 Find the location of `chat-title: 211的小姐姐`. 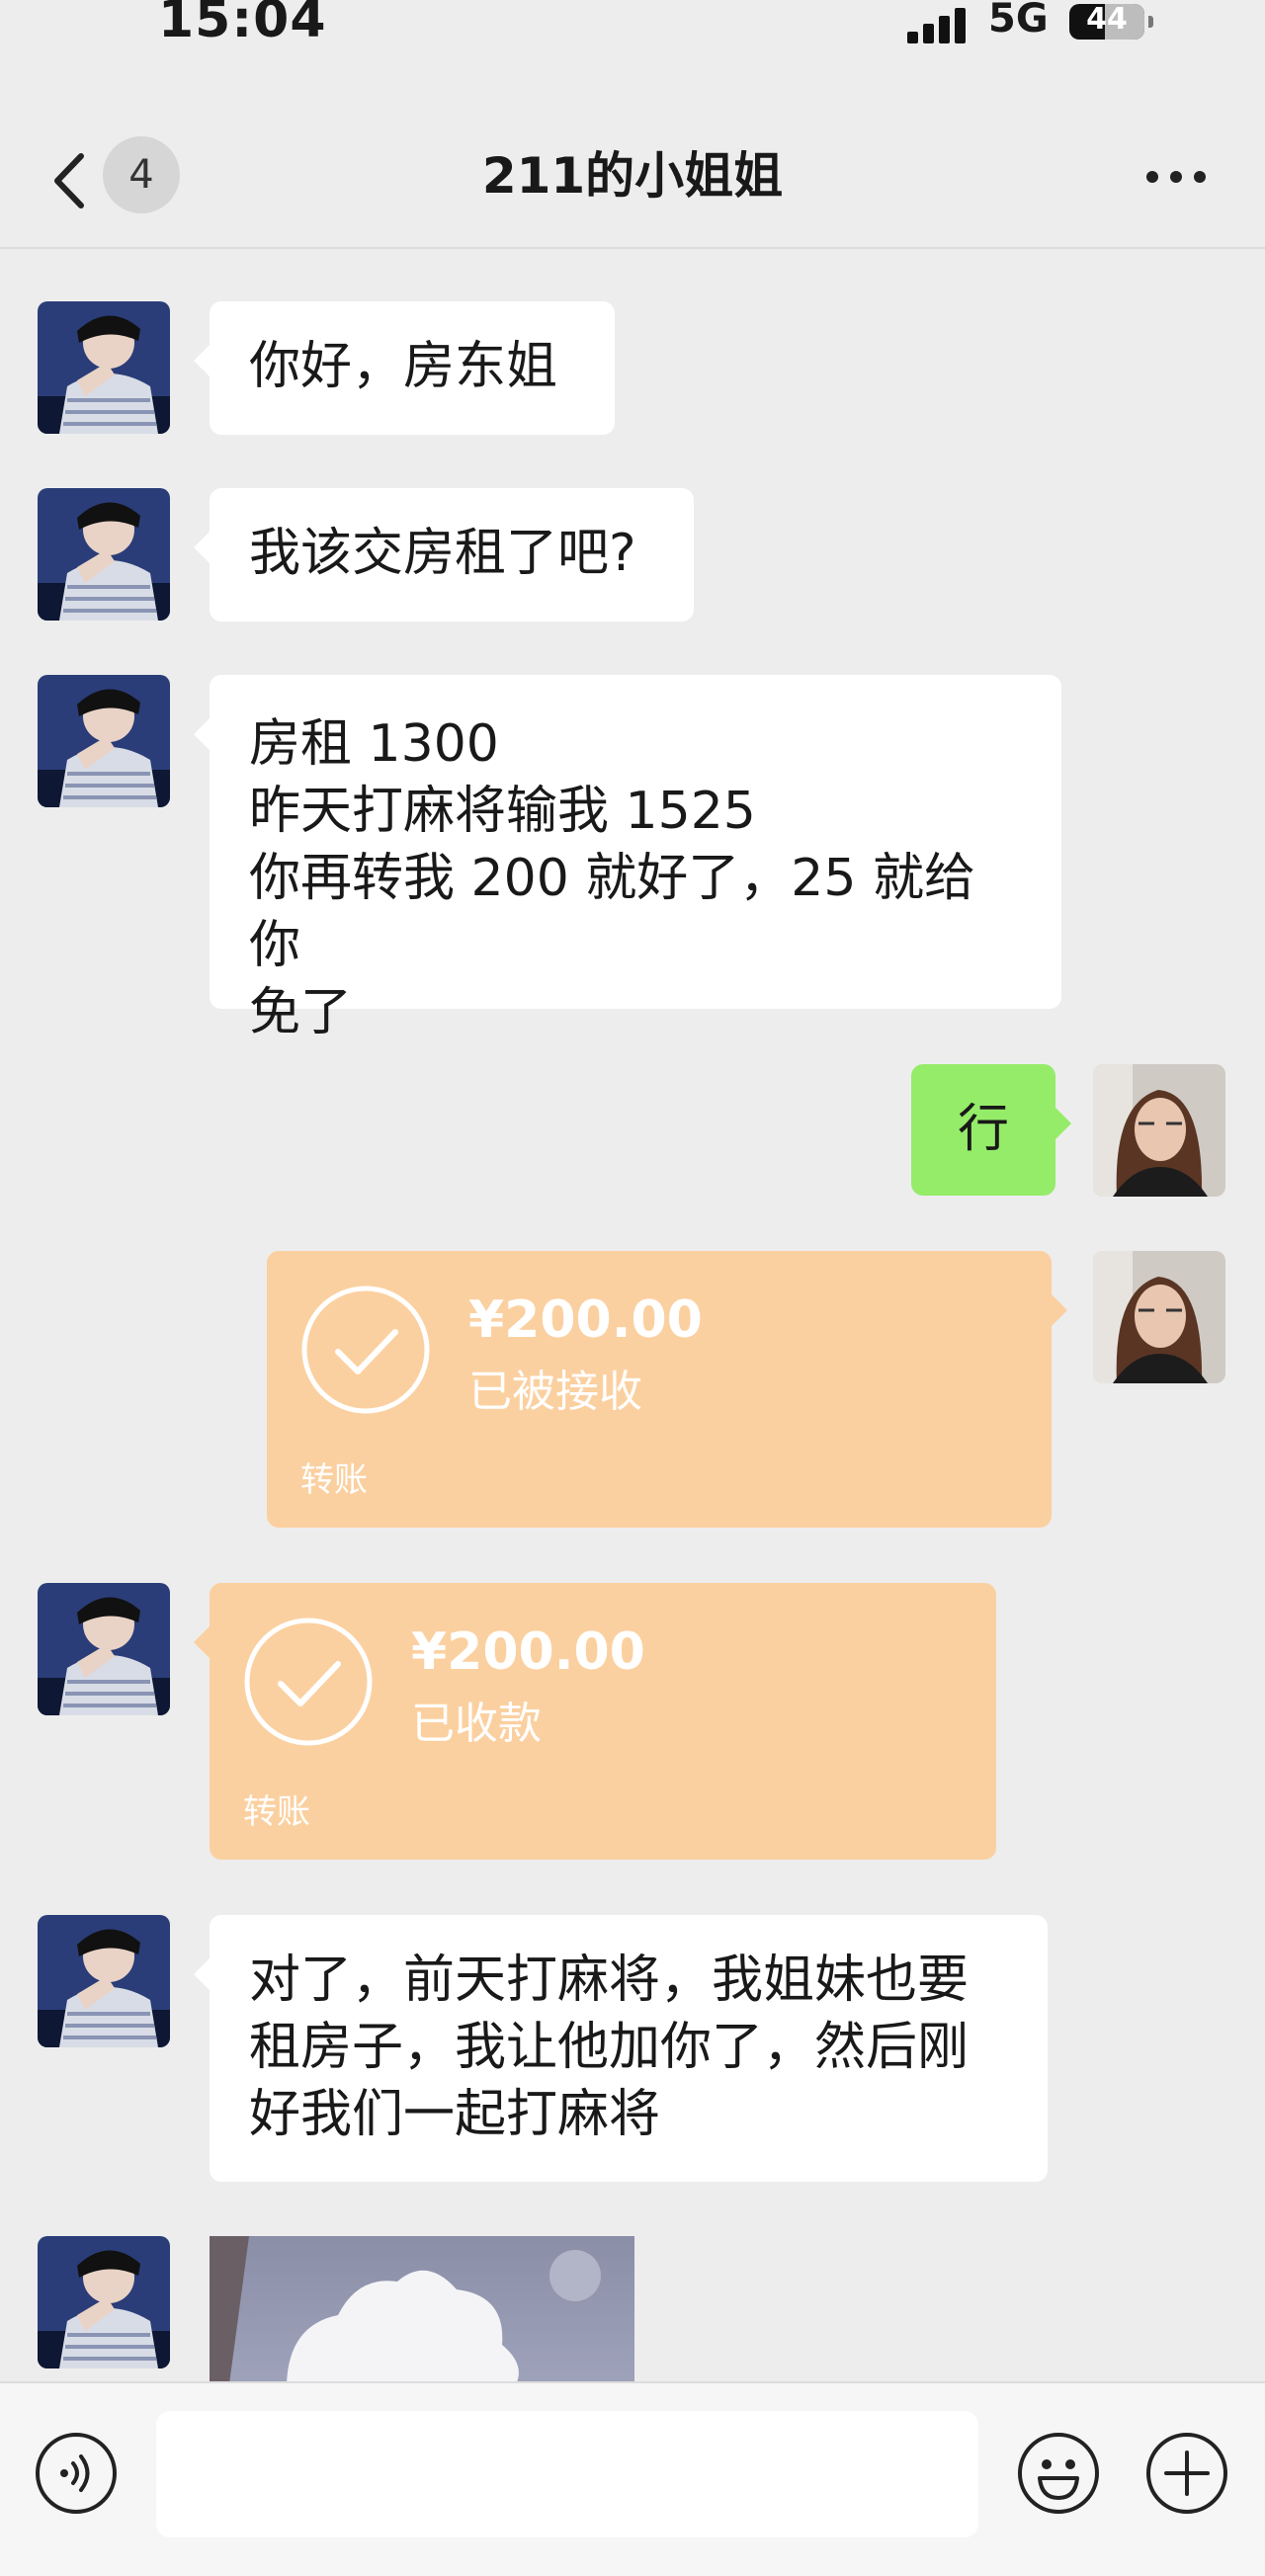

chat-title: 211的小姐姐 is located at coordinates (632, 176).